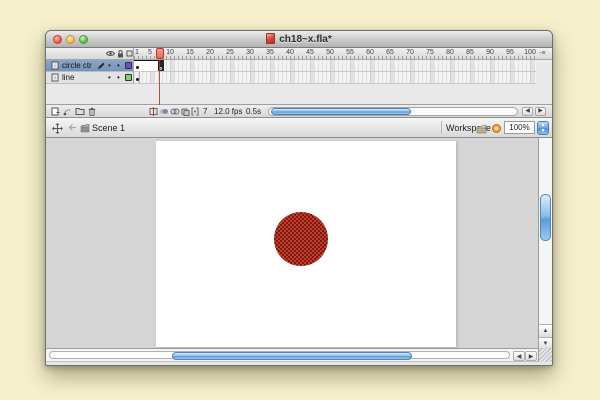 This screenshot has height=400, width=600. I want to click on horizontal-scrollbar-thumb, so click(292, 356).